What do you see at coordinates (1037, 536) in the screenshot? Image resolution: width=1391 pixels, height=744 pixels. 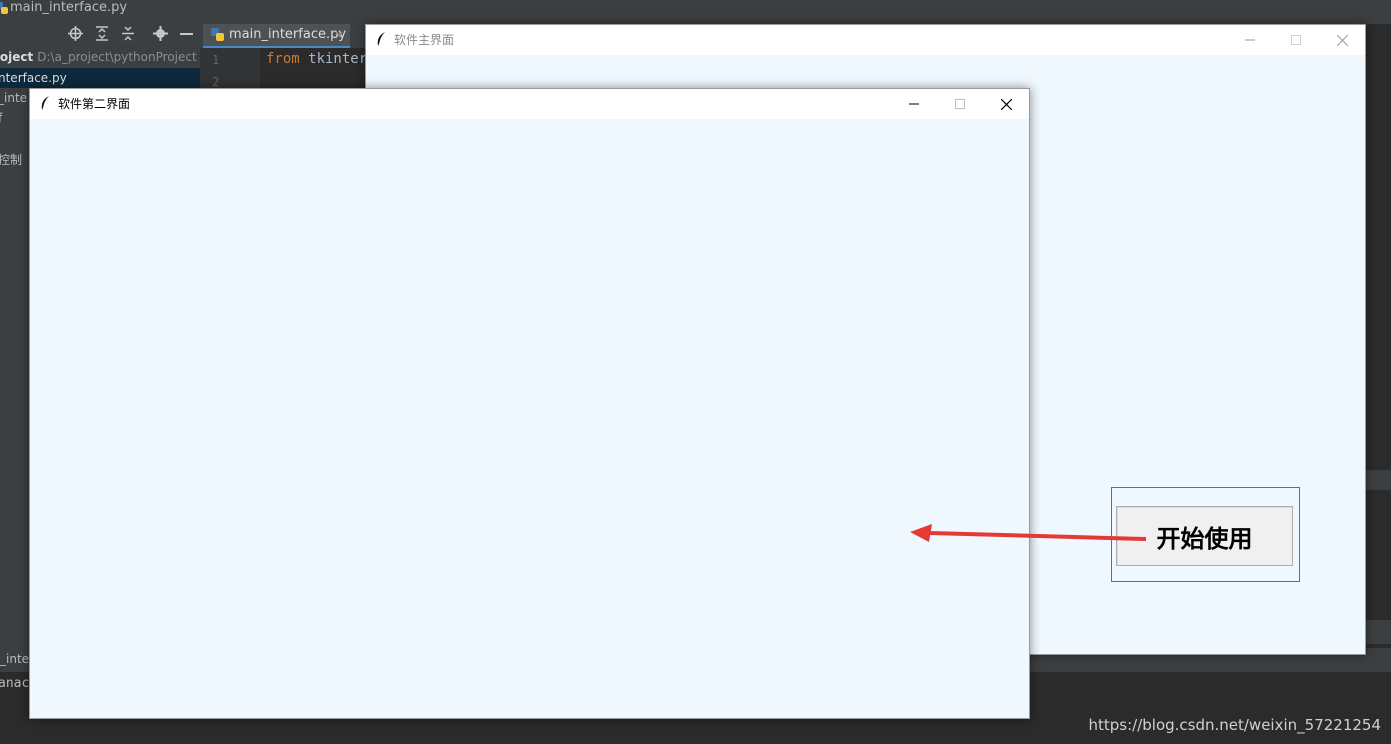 I see `arrow-shaft` at bounding box center [1037, 536].